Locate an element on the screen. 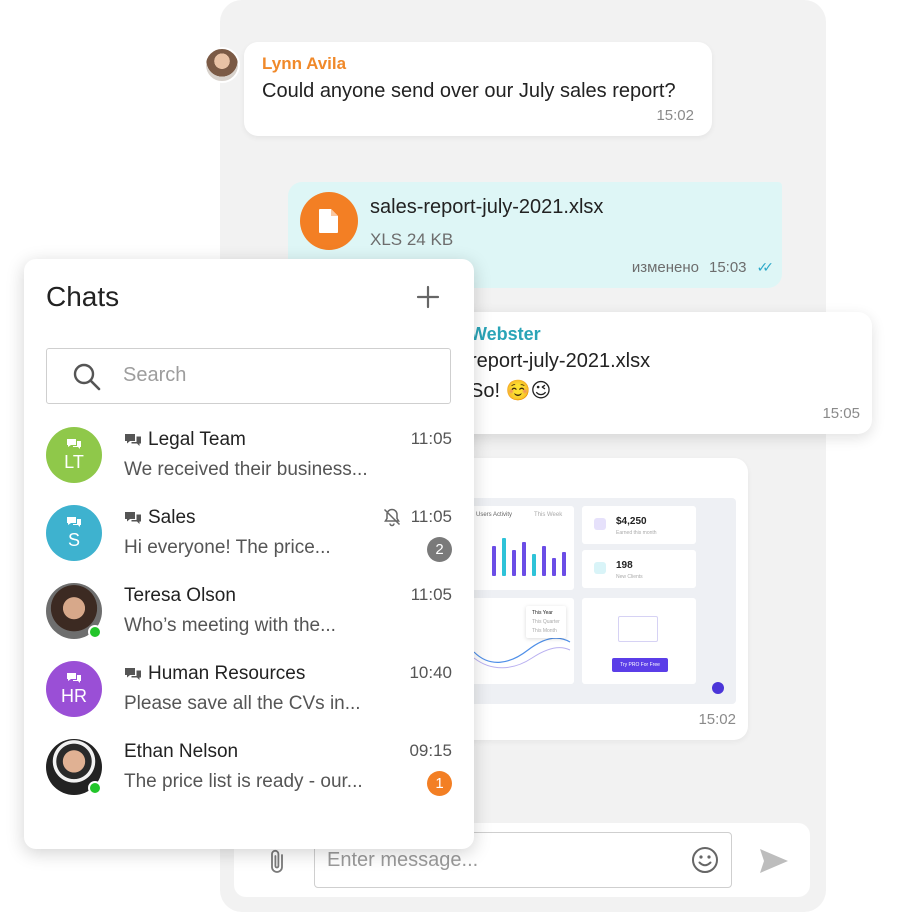  quoted-file: report-july-2021.xlsx is located at coordinates (560, 361).